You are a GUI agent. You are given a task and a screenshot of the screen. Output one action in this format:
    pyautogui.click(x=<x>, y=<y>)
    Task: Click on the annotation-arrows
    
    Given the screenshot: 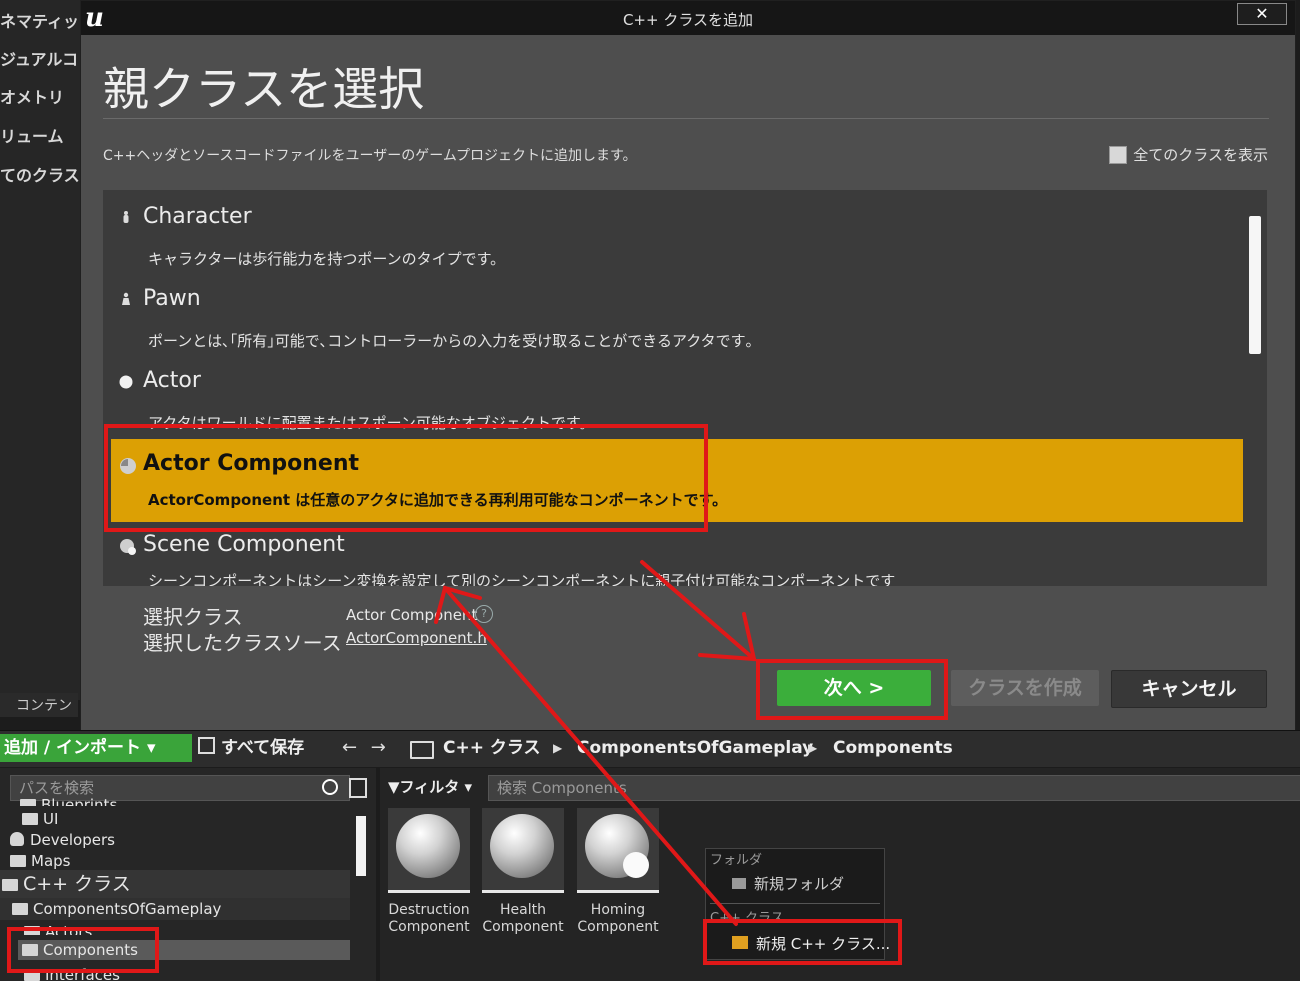 What is the action you would take?
    pyautogui.click(x=595, y=743)
    